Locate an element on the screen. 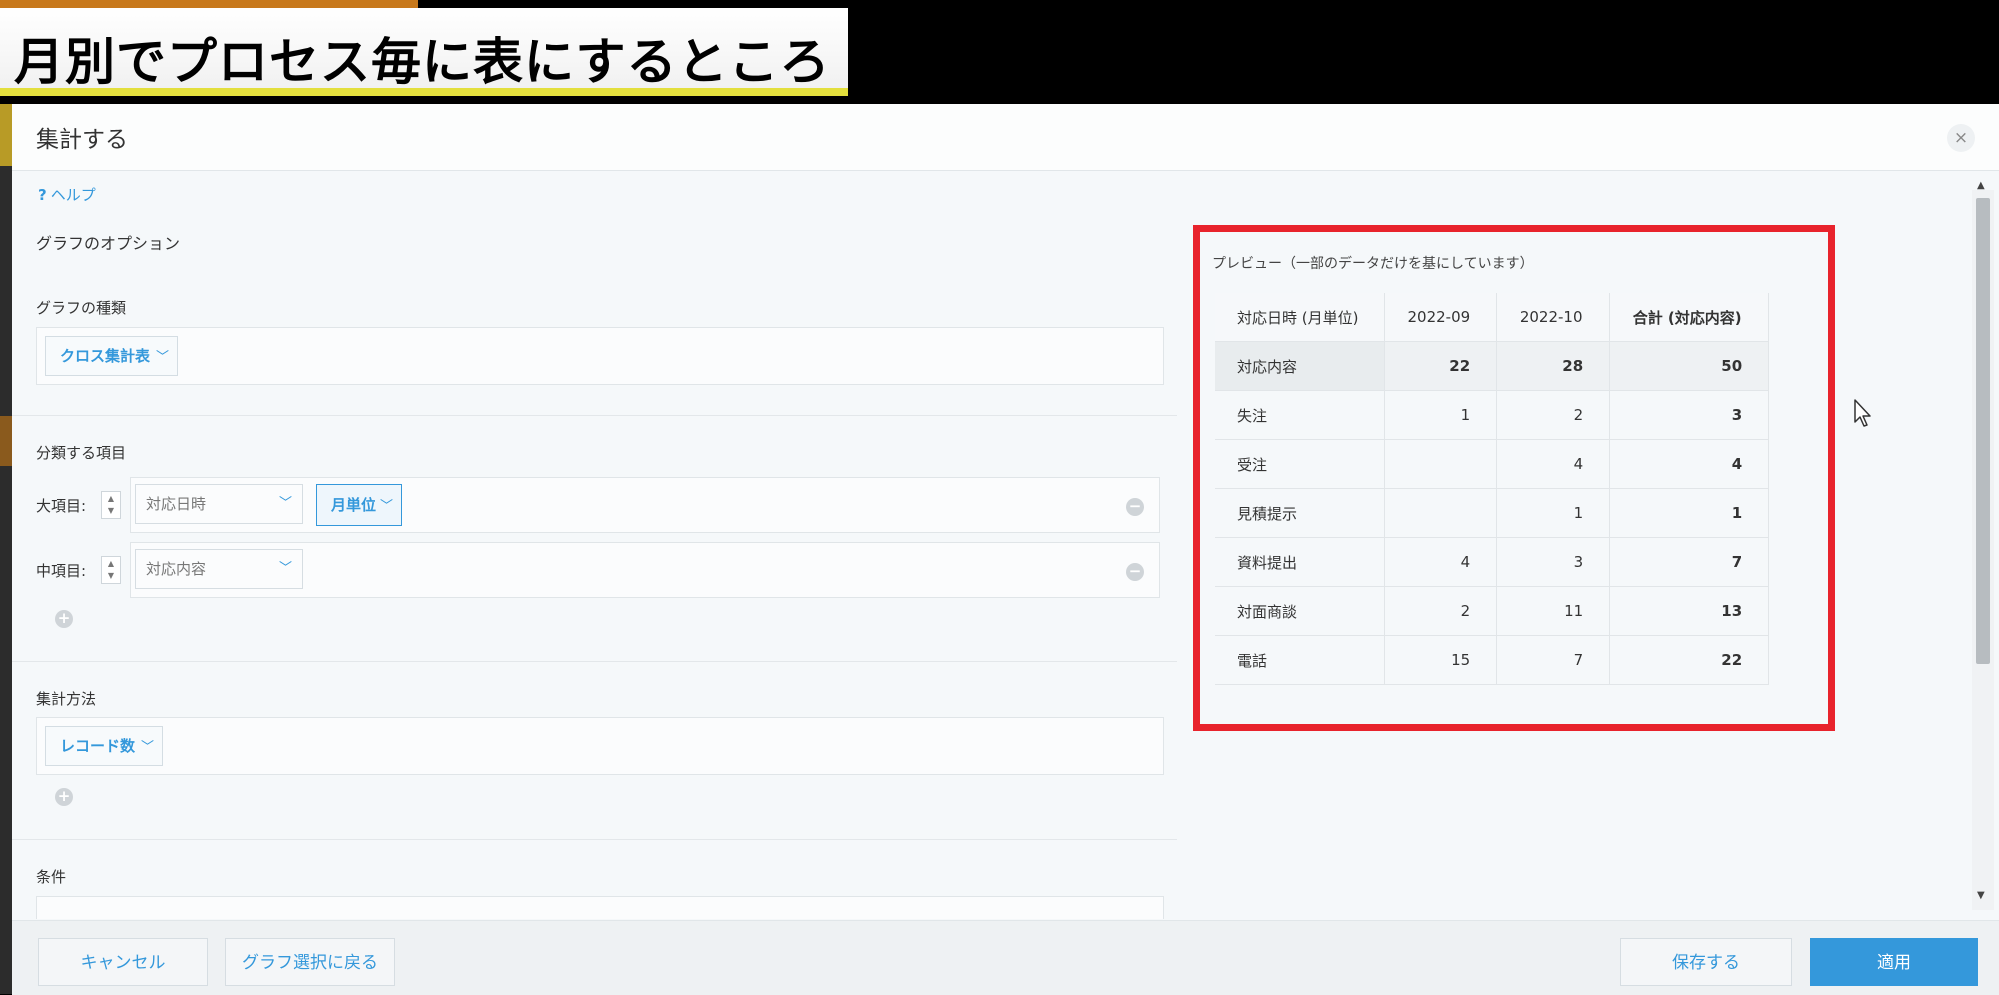  graph-type-box is located at coordinates (600, 356).